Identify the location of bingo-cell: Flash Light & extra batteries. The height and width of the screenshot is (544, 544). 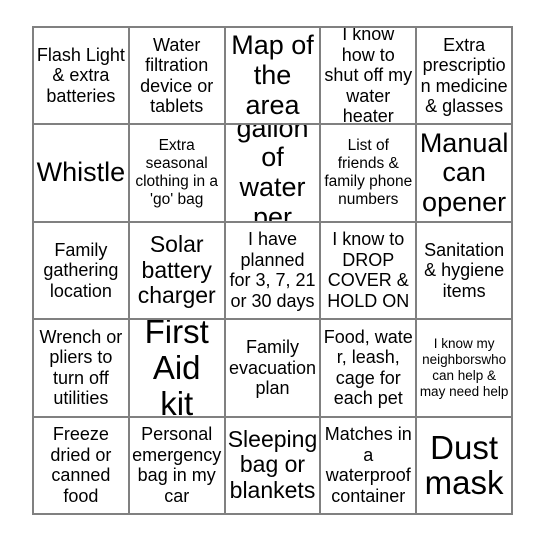
(82, 77).